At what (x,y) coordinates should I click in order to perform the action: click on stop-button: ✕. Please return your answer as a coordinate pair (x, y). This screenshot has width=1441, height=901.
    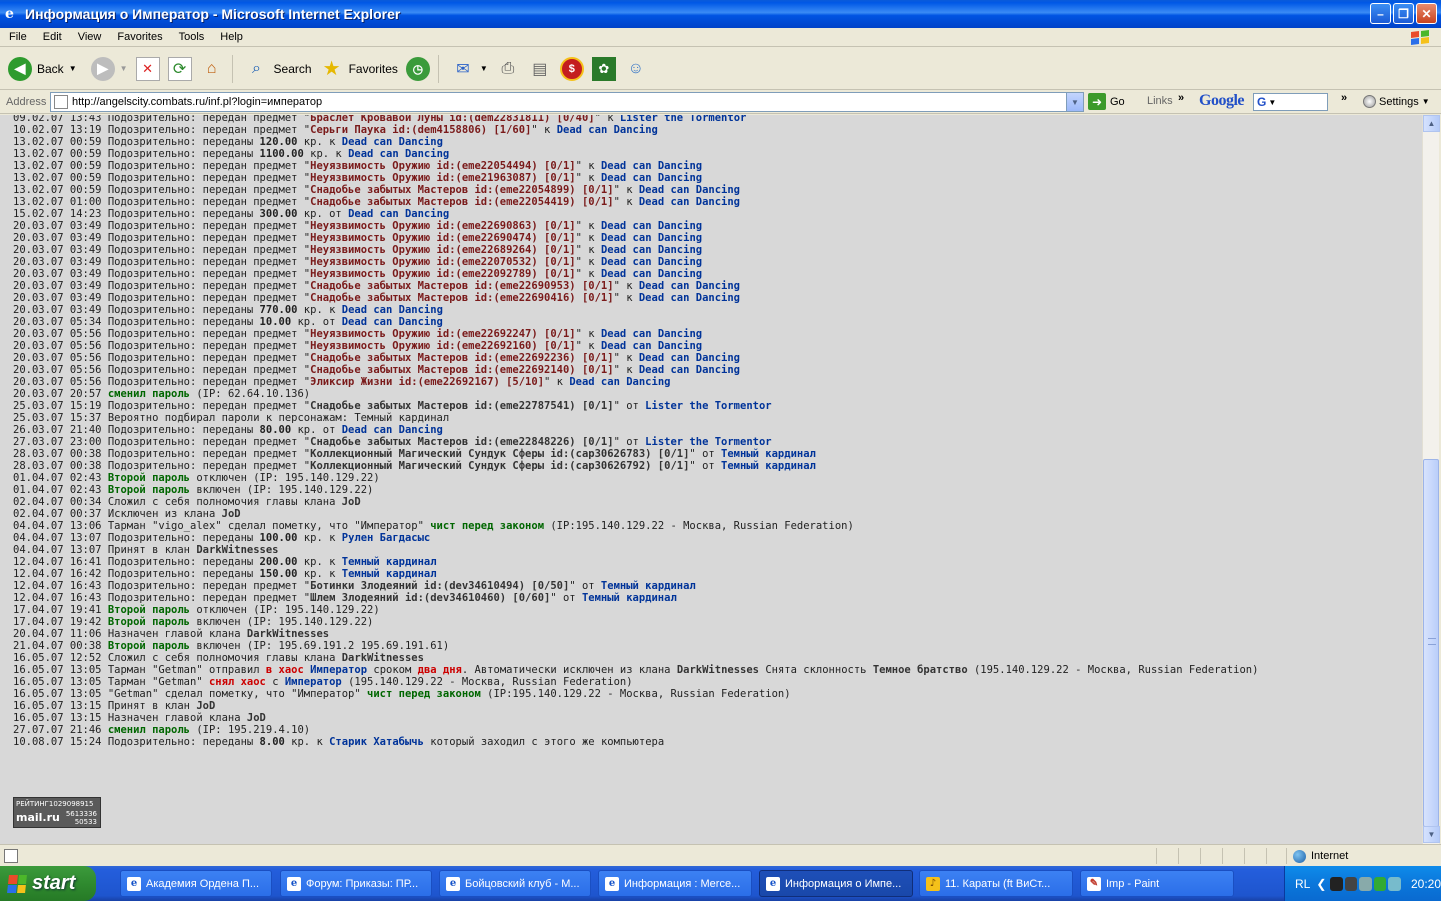
    Looking at the image, I should click on (147, 68).